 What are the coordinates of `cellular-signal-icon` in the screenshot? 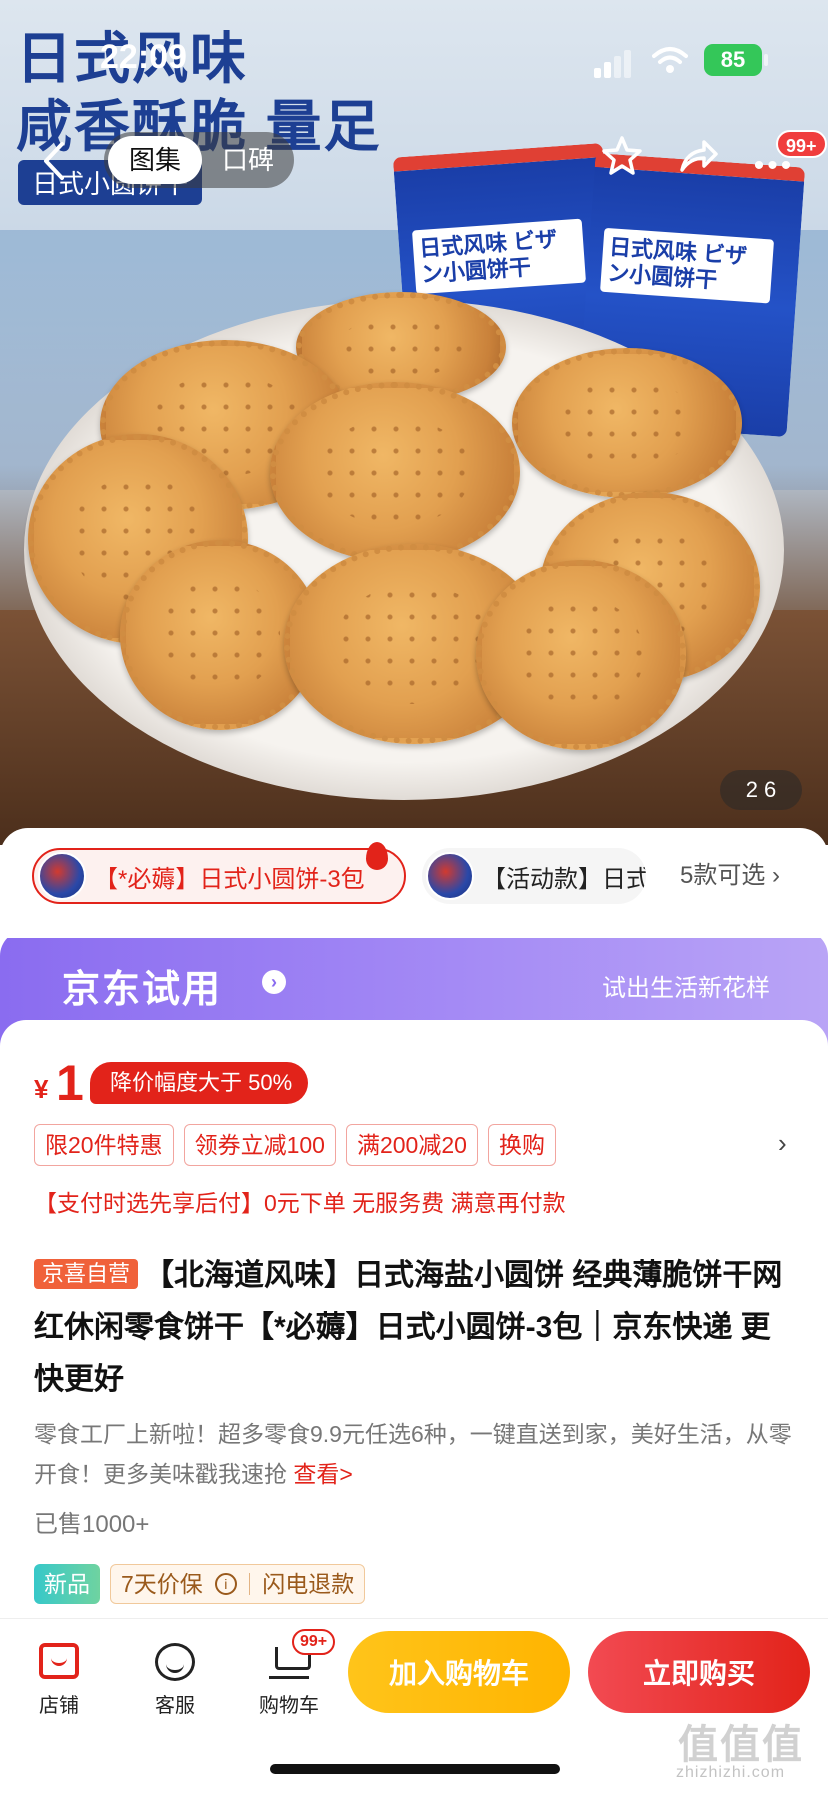 It's located at (614, 64).